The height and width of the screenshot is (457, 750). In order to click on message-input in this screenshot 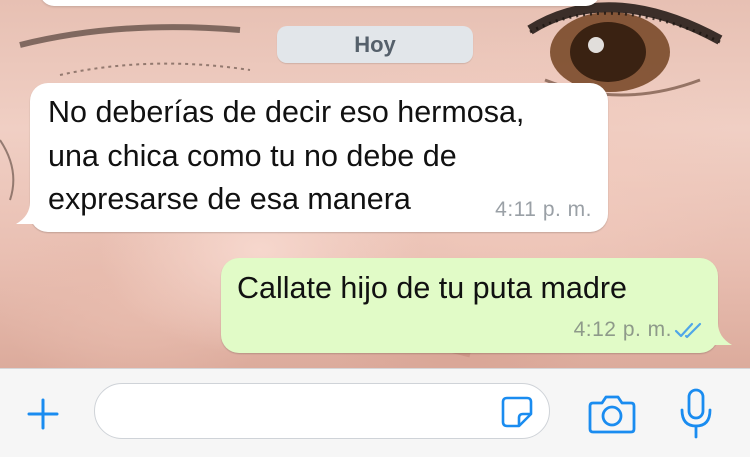, I will do `click(304, 412)`.